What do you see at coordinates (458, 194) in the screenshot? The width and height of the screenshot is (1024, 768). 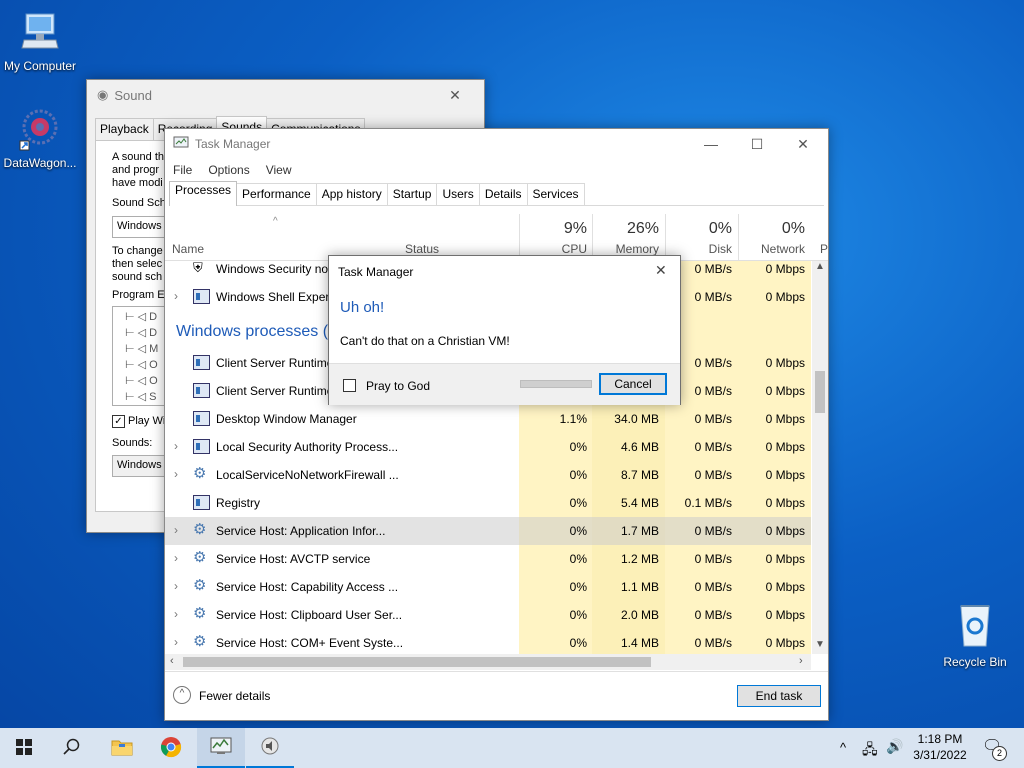 I see `tab-users: Users` at bounding box center [458, 194].